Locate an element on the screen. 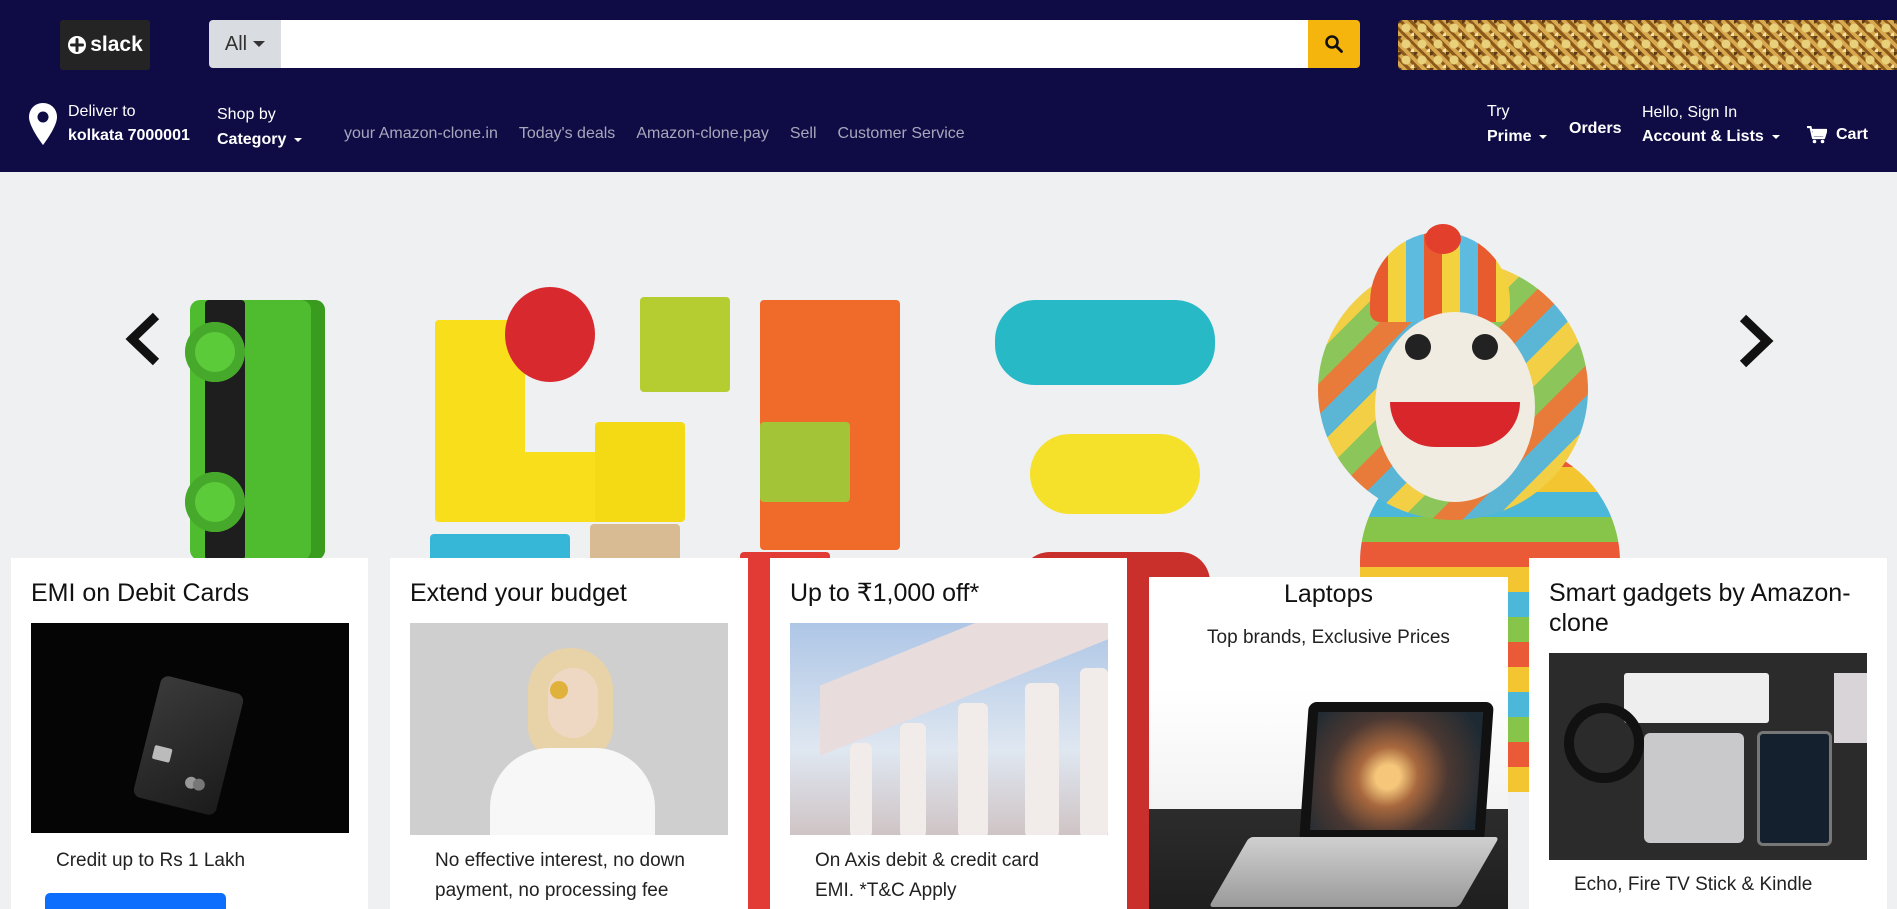 The width and height of the screenshot is (1897, 909). search-bar: All is located at coordinates (784, 44).